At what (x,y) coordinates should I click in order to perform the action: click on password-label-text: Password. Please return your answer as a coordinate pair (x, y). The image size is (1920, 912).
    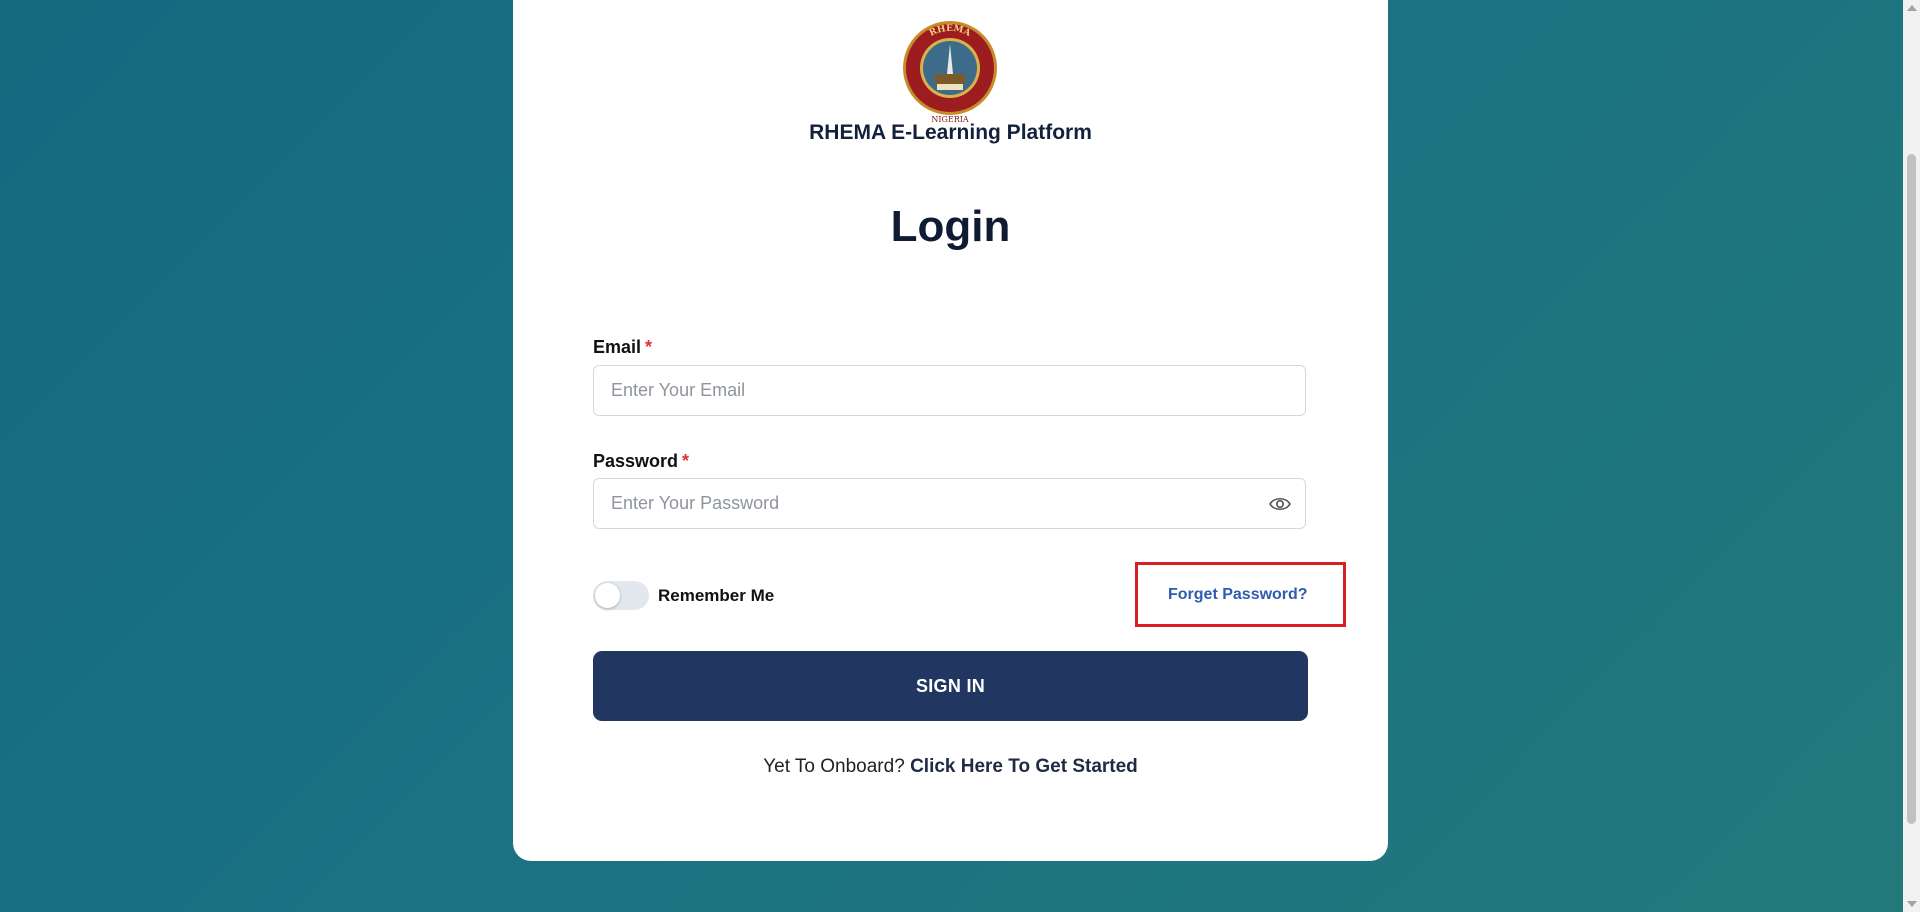
    Looking at the image, I should click on (636, 461).